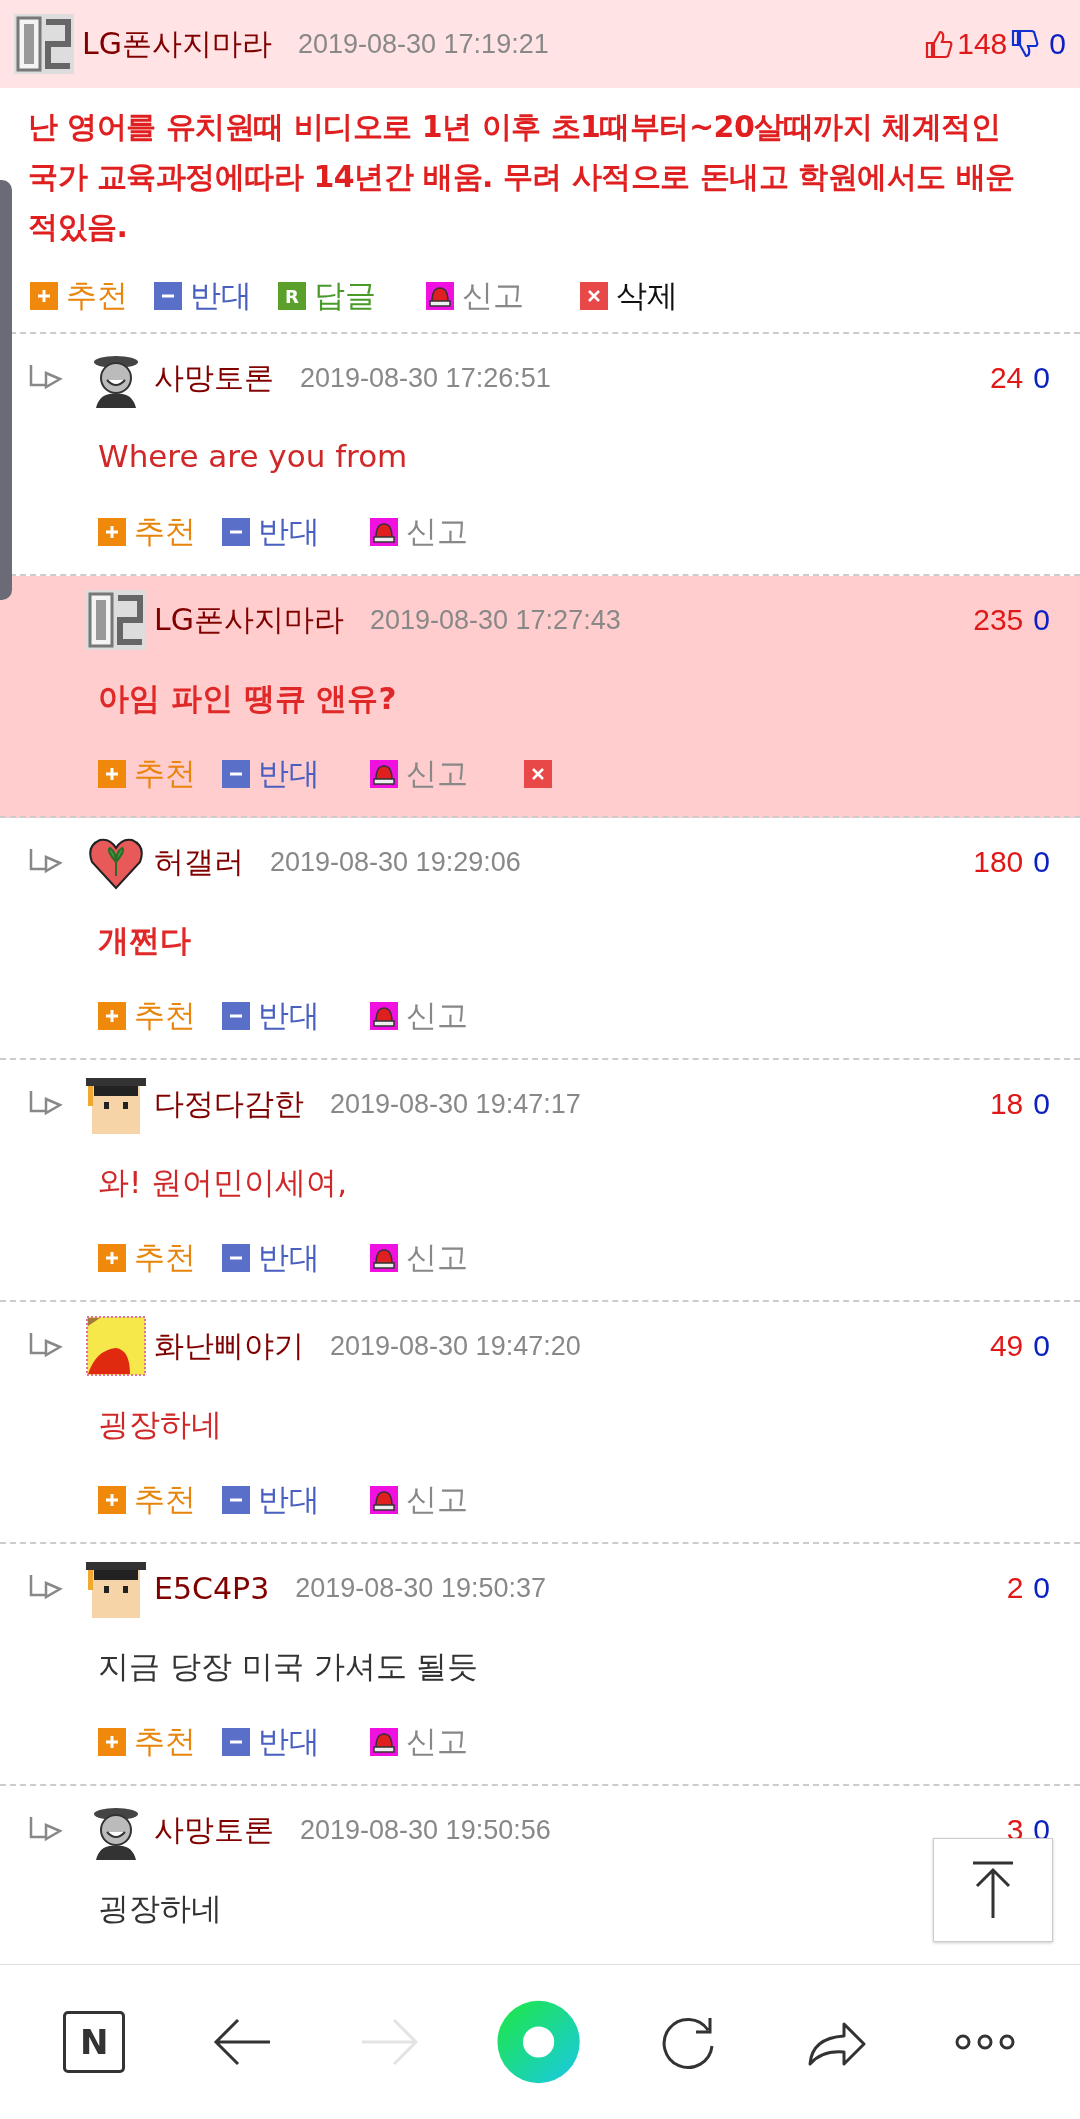 This screenshot has width=1080, height=2119. What do you see at coordinates (423, 44) in the screenshot?
I see `post-date: 2019-08-30 17:19:21` at bounding box center [423, 44].